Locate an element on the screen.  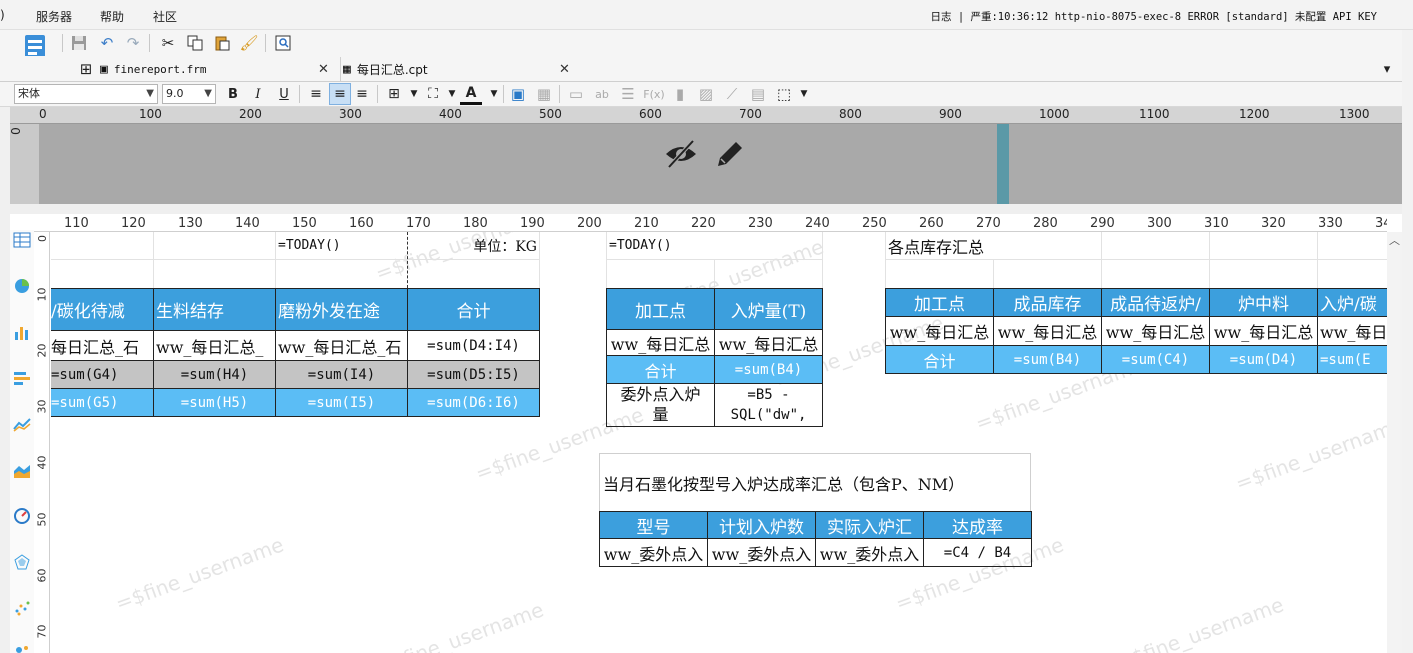
underline-button: U is located at coordinates (284, 94).